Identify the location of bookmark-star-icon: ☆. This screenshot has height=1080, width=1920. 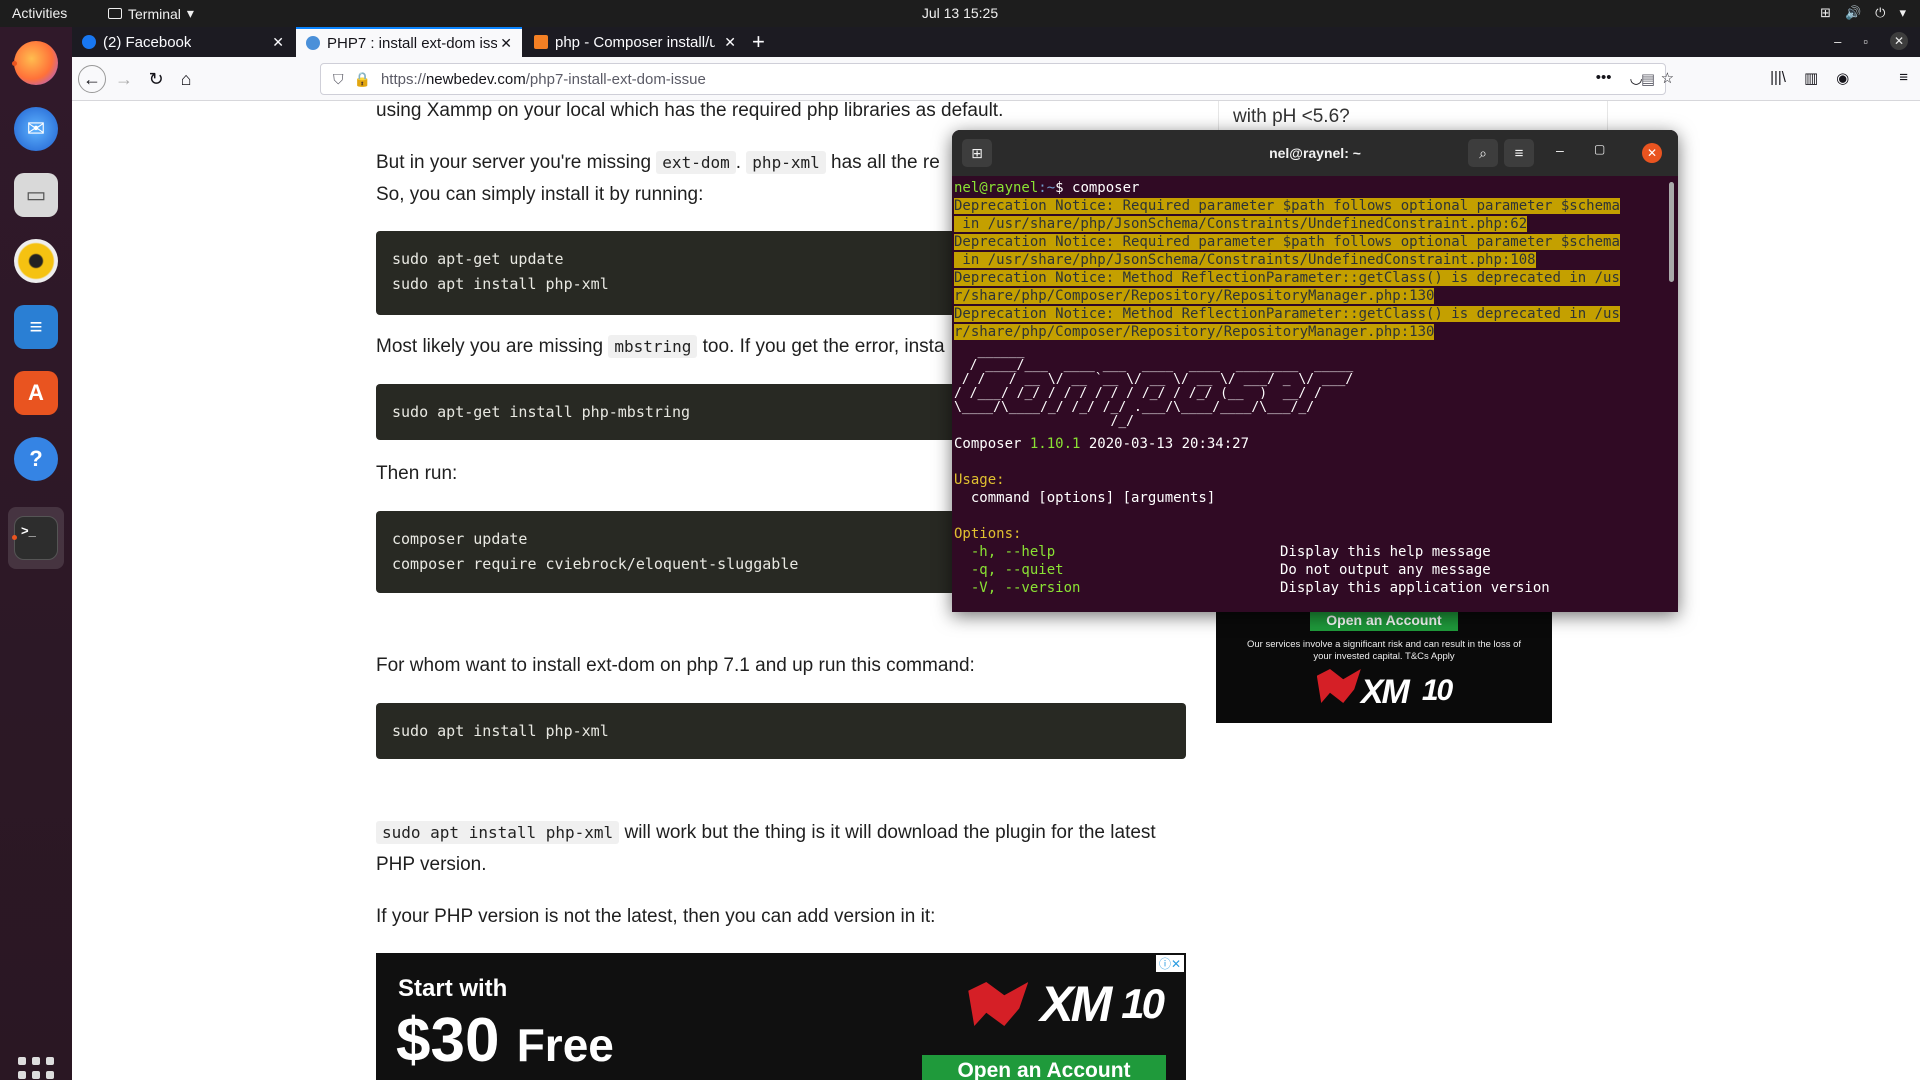
(1667, 78).